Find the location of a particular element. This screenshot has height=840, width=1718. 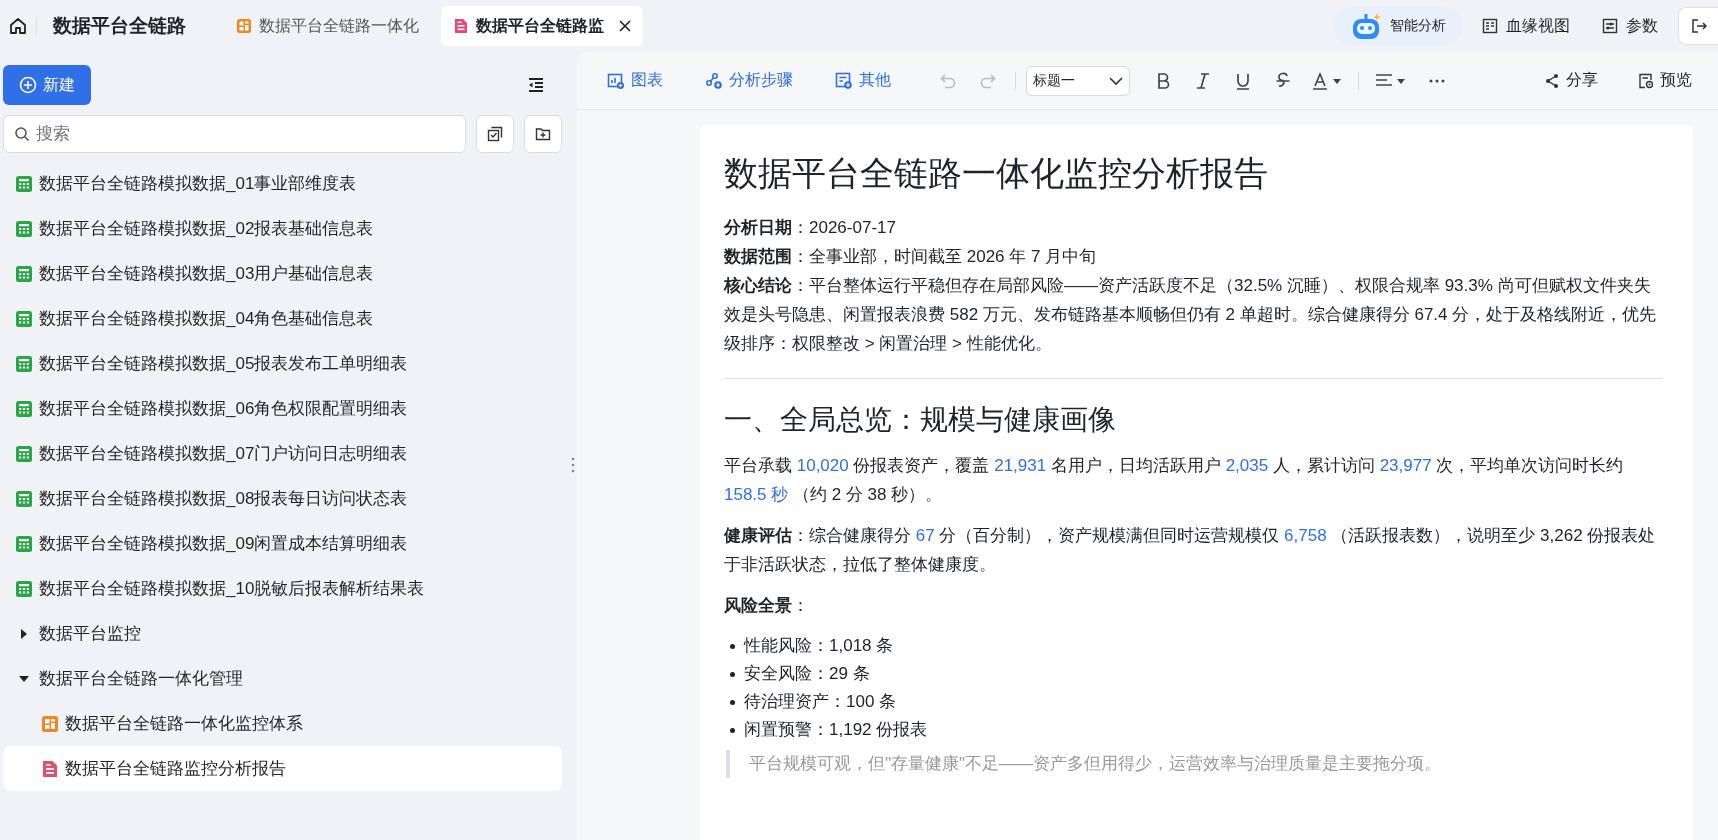

tree-item: 数据平台全链路模拟数据_03用户基础信息表 is located at coordinates (282, 273).